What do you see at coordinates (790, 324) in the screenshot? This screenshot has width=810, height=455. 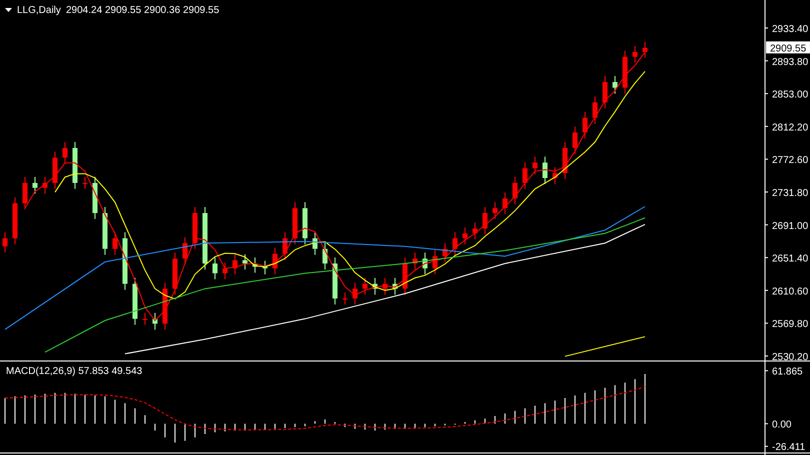 I see `axis-label: 2569.80` at bounding box center [790, 324].